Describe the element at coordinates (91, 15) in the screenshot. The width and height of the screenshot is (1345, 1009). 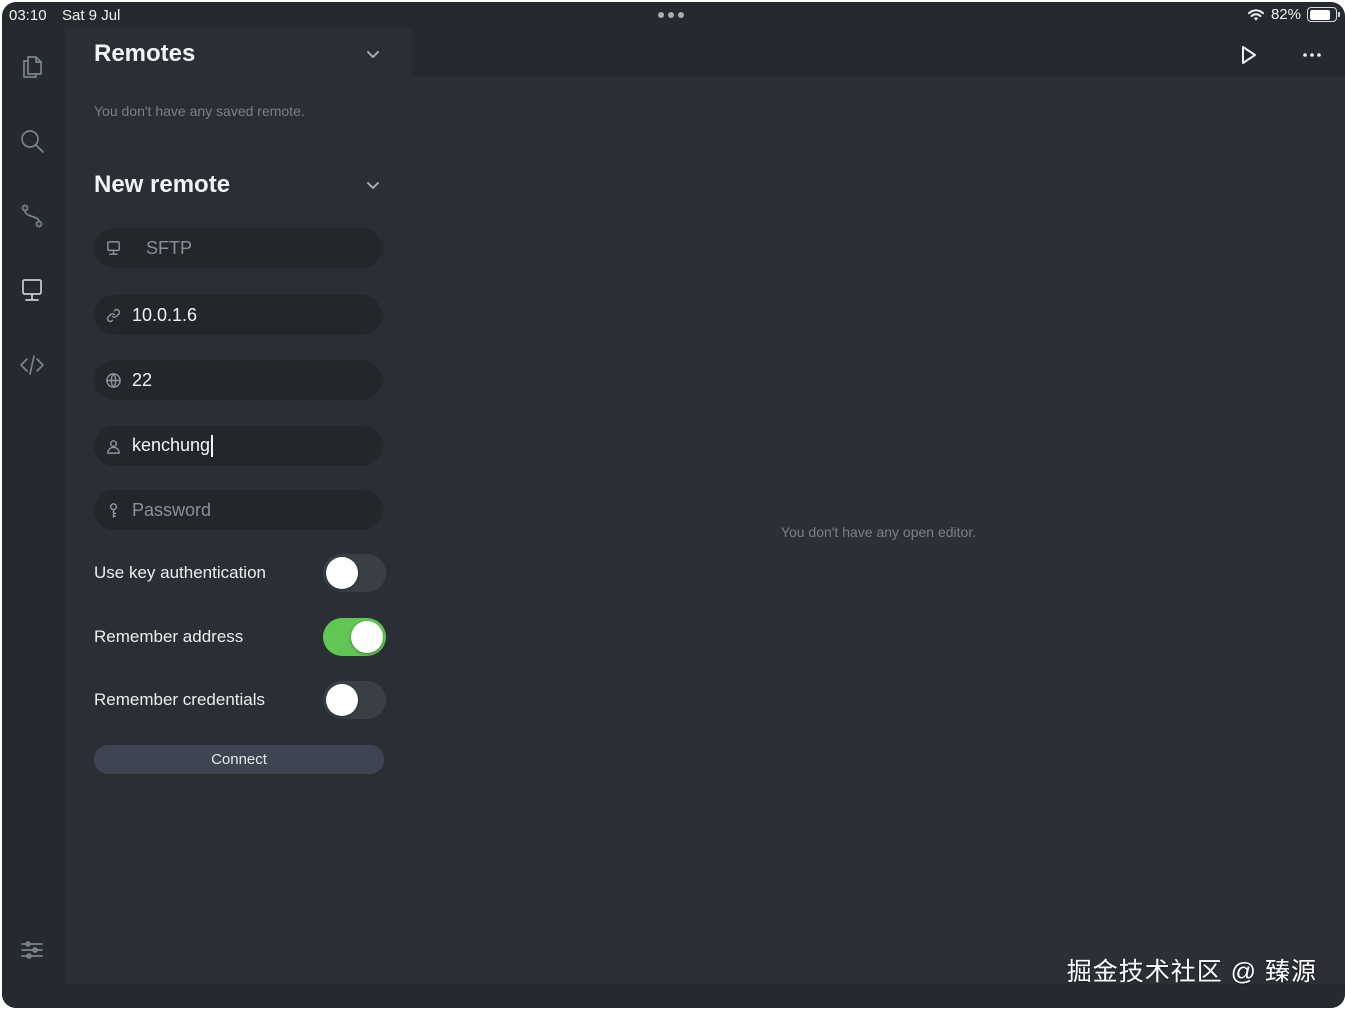
I see `status-date: Sat 9 Jul` at that location.